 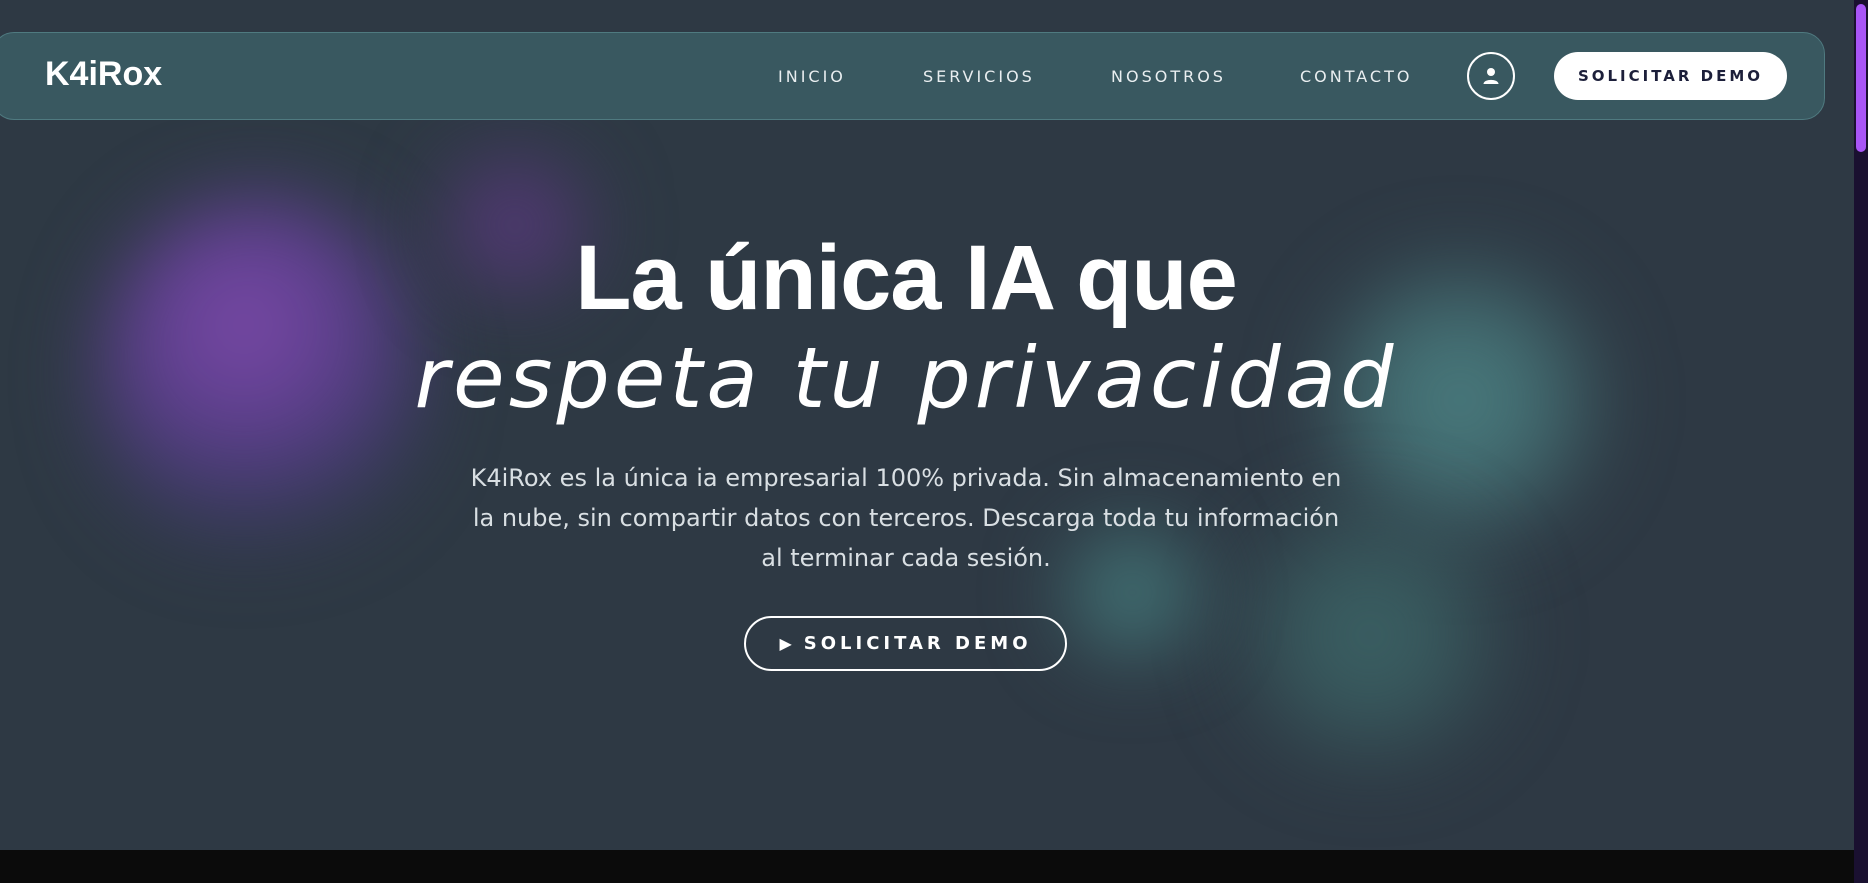 What do you see at coordinates (979, 76) in the screenshot?
I see `nav-link-servicios: SERVICIOS` at bounding box center [979, 76].